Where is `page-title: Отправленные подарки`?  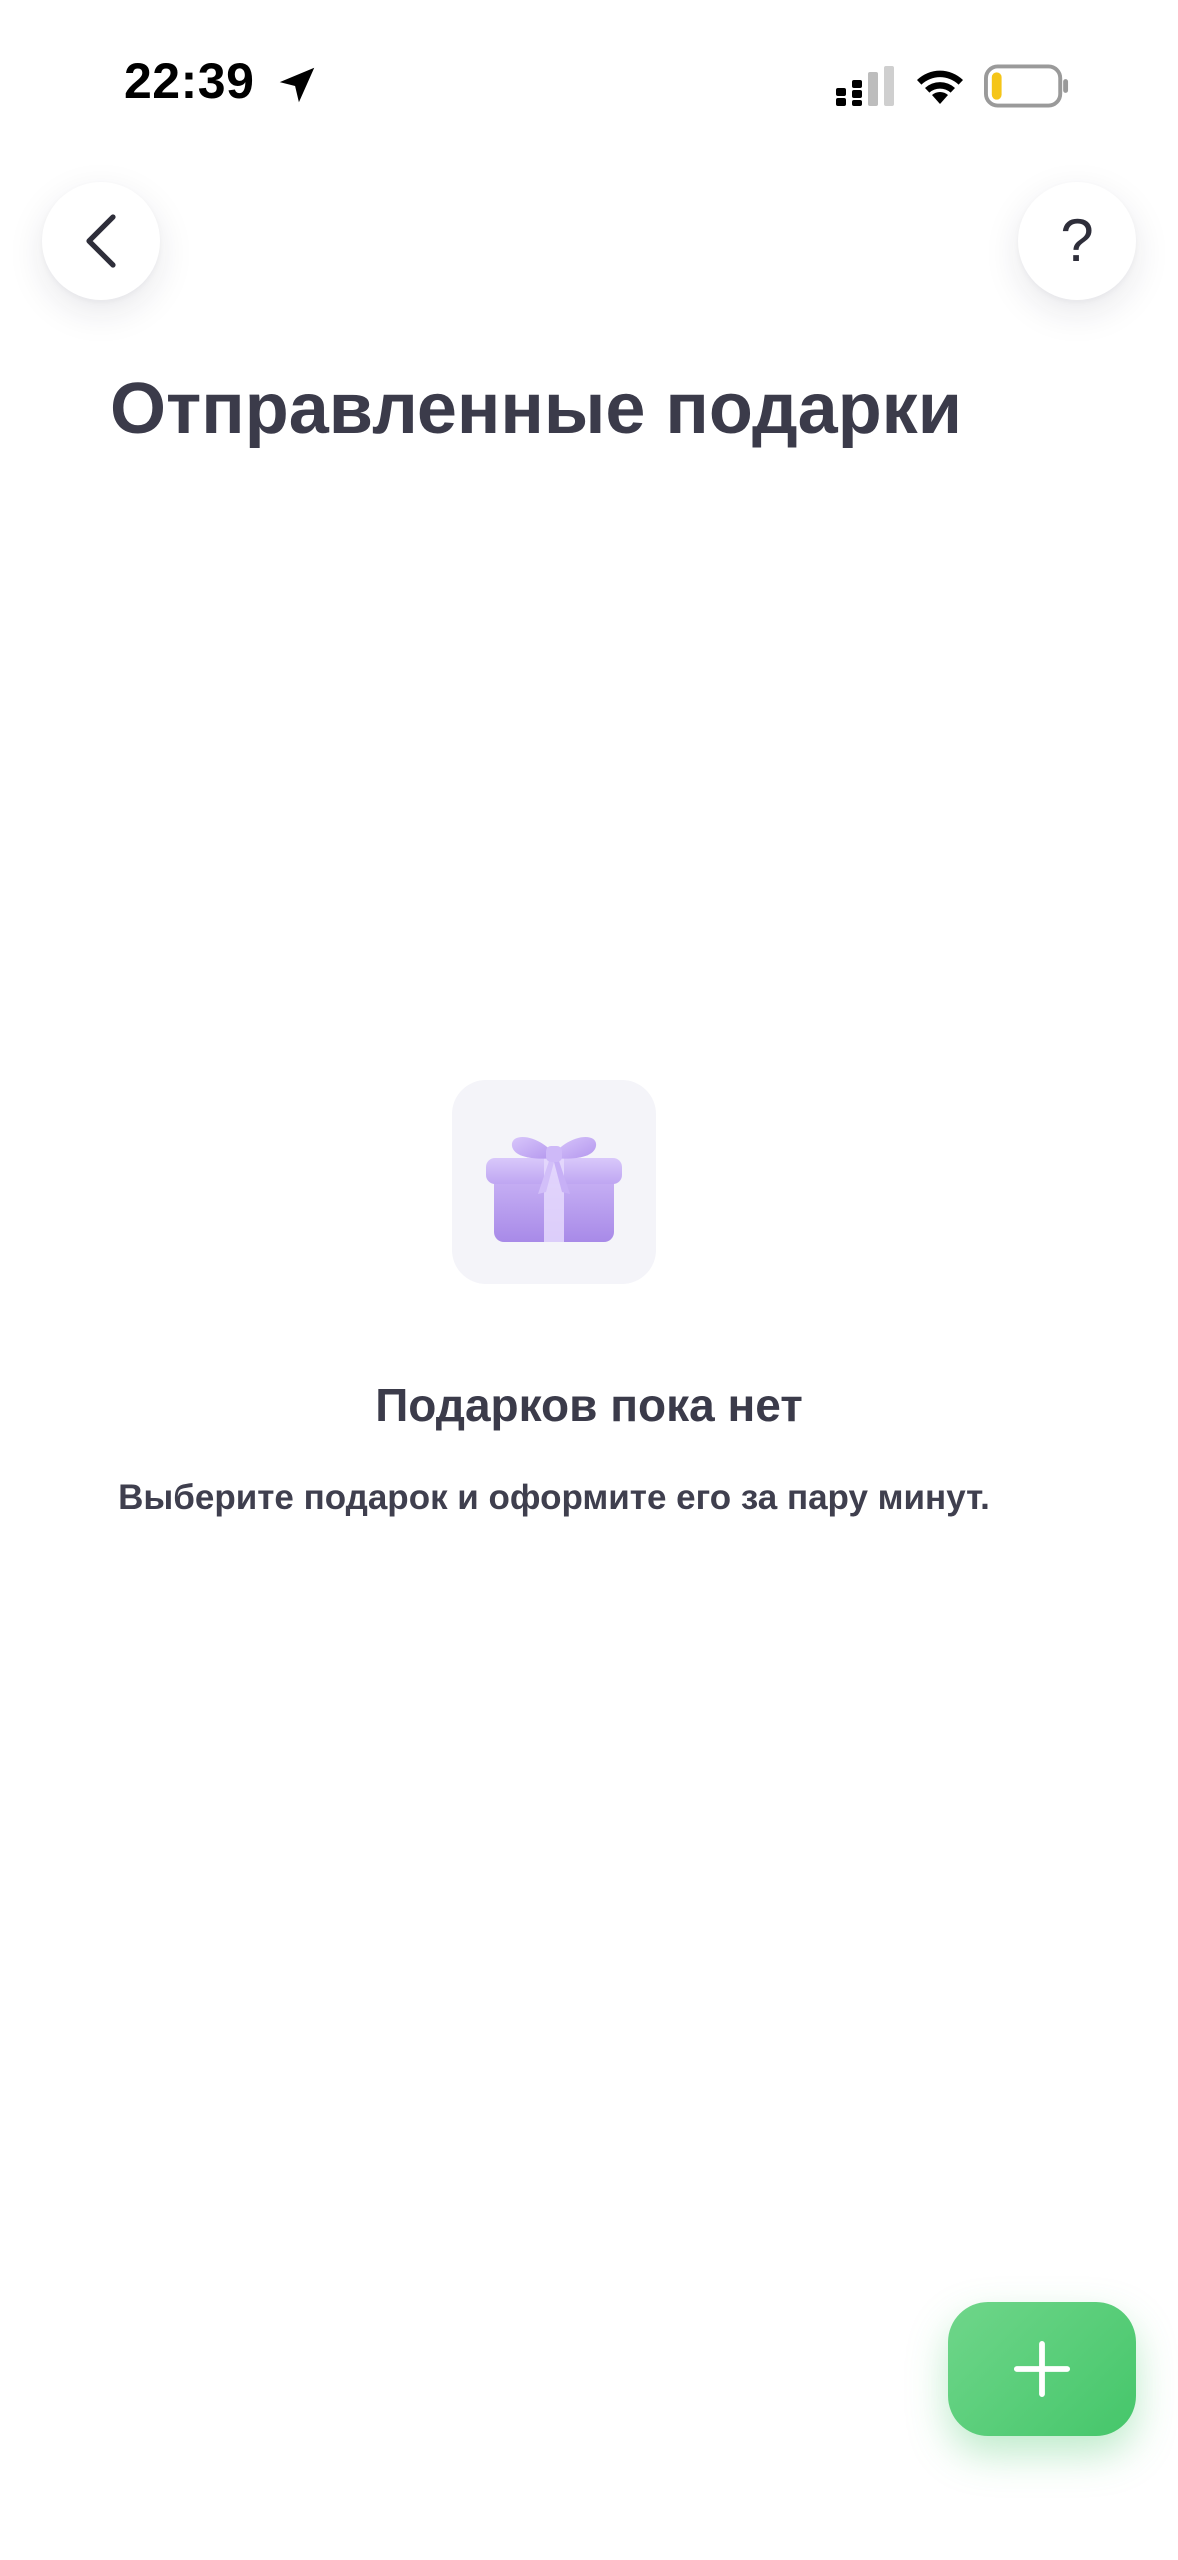
page-title: Отправленные подарки is located at coordinates (536, 409).